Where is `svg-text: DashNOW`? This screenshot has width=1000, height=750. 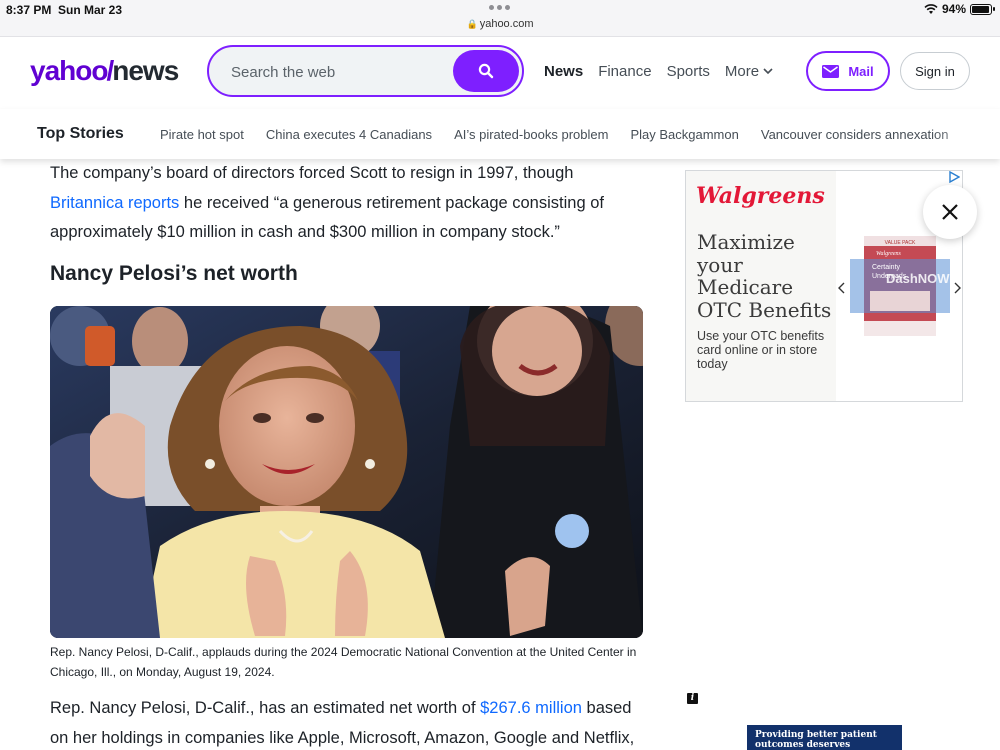 svg-text: DashNOW is located at coordinates (918, 278).